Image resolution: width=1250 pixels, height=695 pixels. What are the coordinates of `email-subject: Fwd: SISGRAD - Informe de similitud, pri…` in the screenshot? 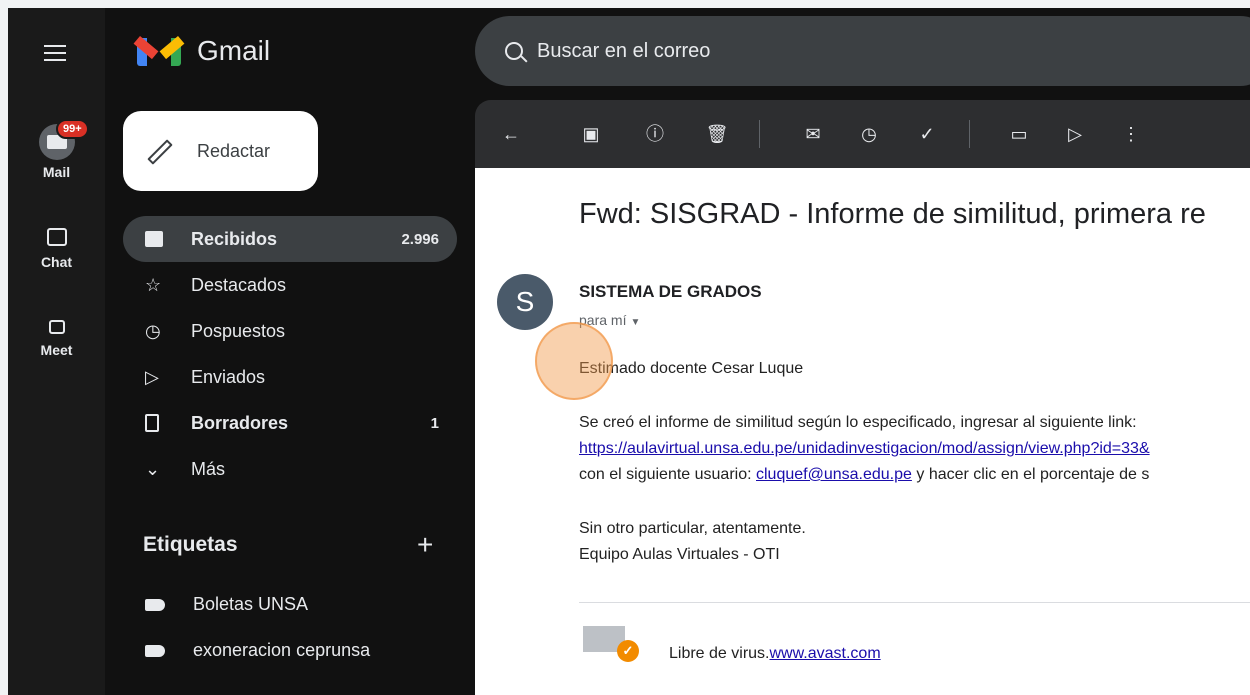 It's located at (892, 214).